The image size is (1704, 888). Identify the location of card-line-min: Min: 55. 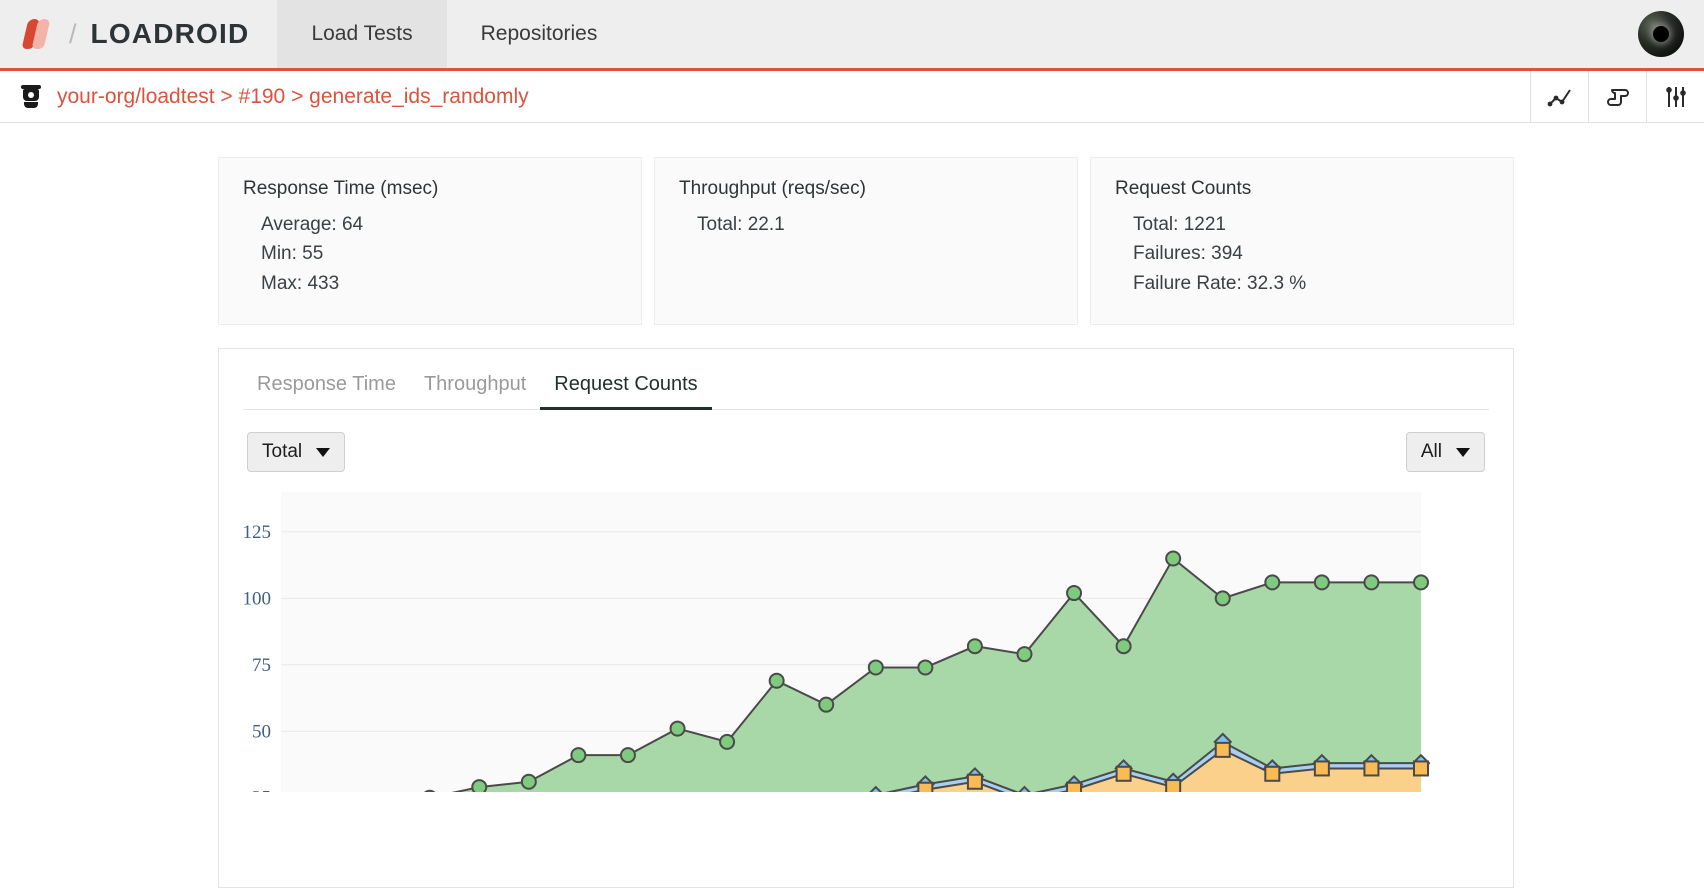
(292, 254).